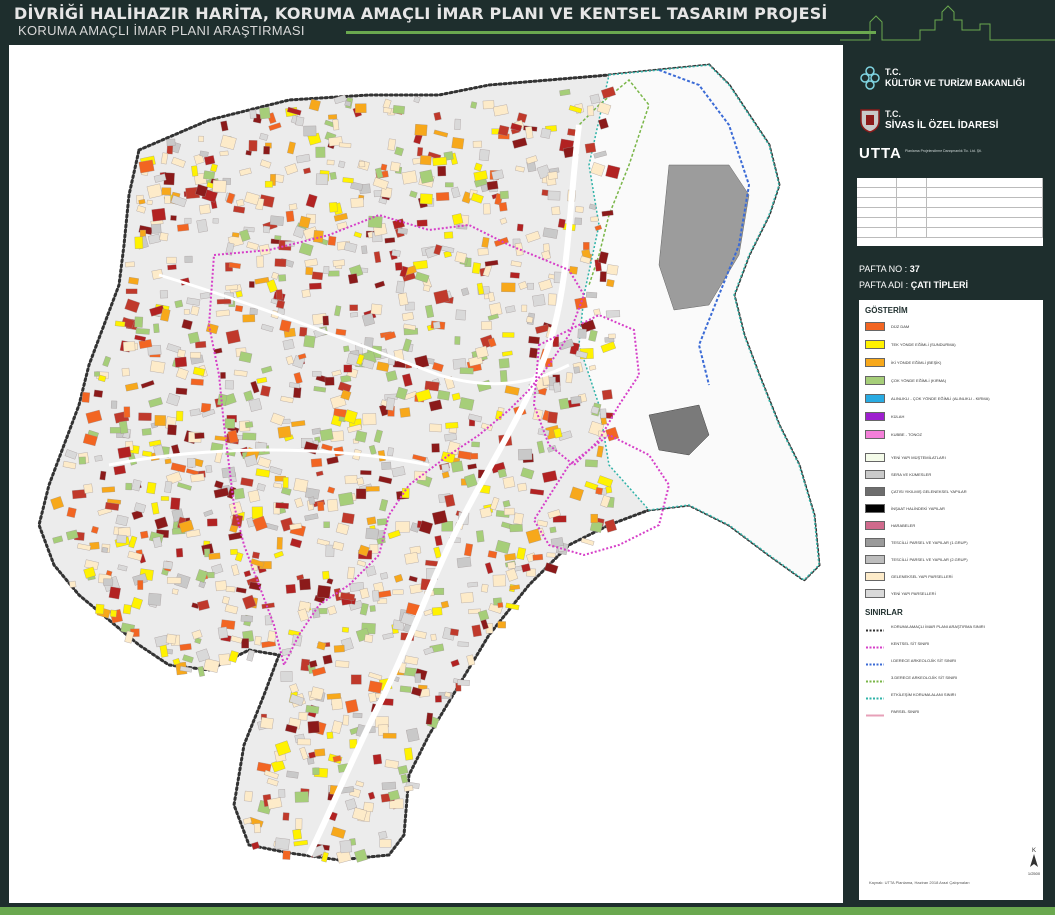 This screenshot has width=1055, height=915. I want to click on project-subtitle: KORUMA AMAÇLI İMAR PLANI ARAŞTIRMASI, so click(161, 30).